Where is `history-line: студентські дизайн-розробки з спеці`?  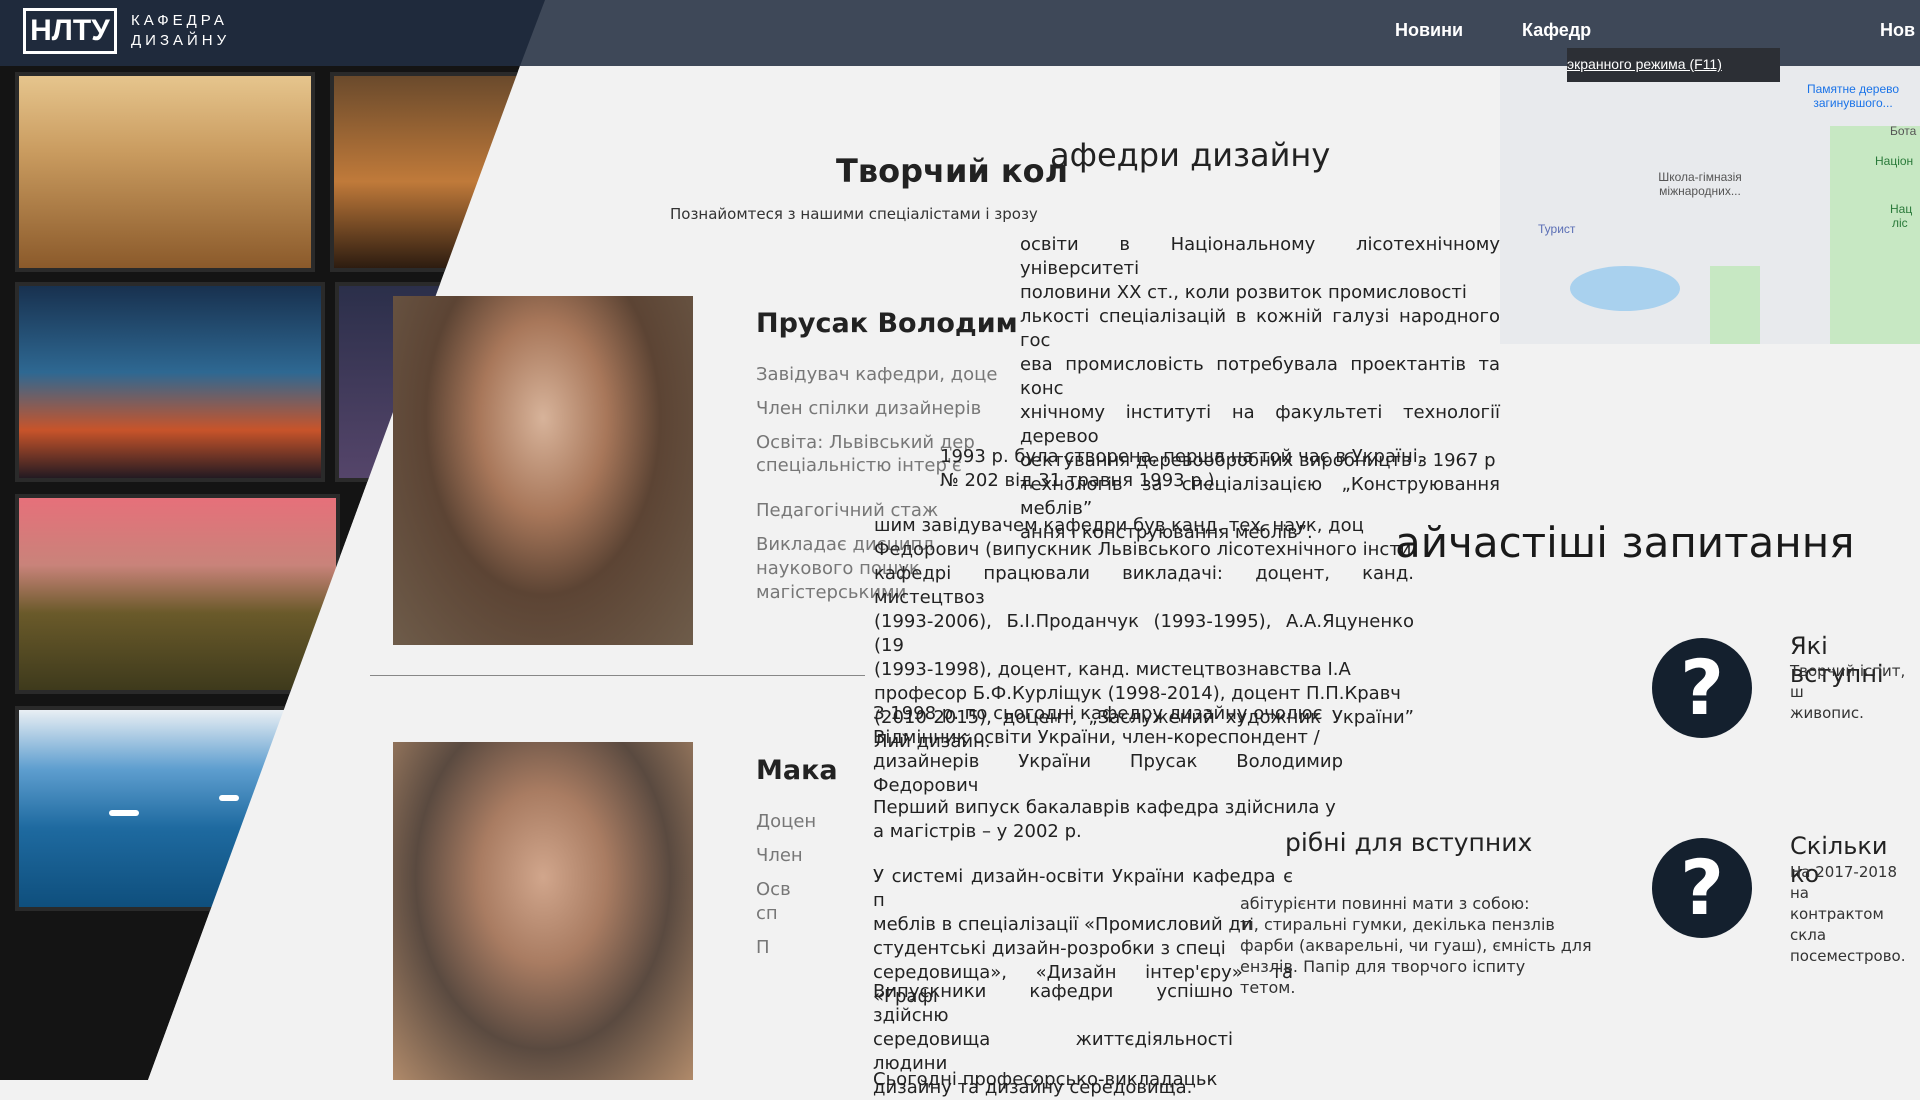
history-line: студентські дизайн-розробки з спеці is located at coordinates (1049, 948).